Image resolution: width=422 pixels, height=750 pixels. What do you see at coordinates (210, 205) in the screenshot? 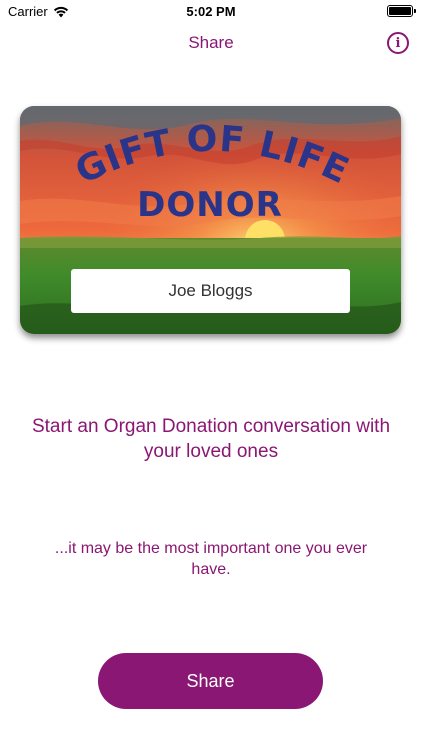
I see `card-title-line2: DONOR` at bounding box center [210, 205].